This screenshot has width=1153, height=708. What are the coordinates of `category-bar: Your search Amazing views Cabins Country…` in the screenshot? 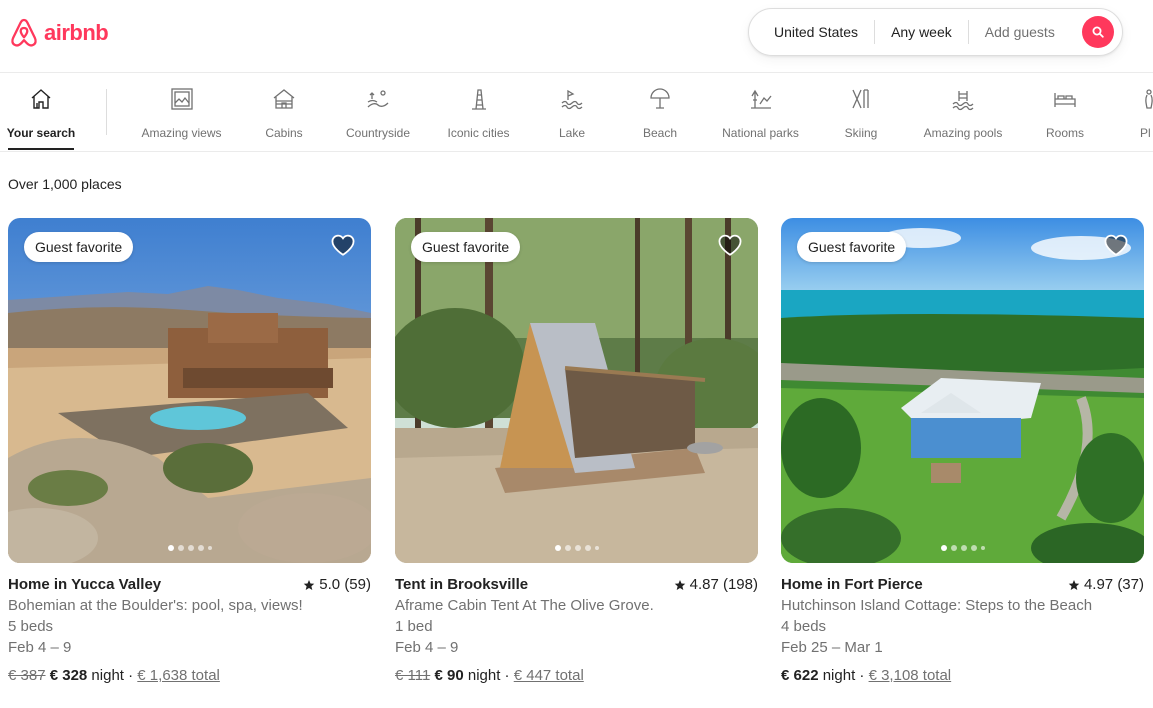 It's located at (576, 113).